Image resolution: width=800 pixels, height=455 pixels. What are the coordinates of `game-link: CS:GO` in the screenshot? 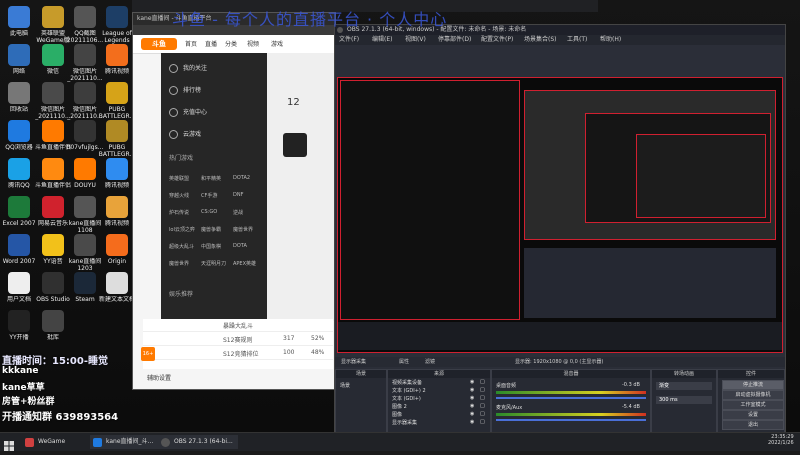 It's located at (209, 212).